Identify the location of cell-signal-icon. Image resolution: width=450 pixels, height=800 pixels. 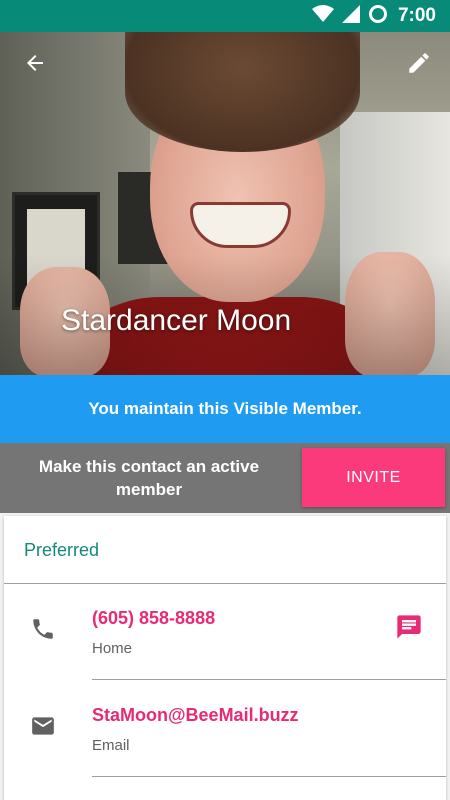
(350, 16).